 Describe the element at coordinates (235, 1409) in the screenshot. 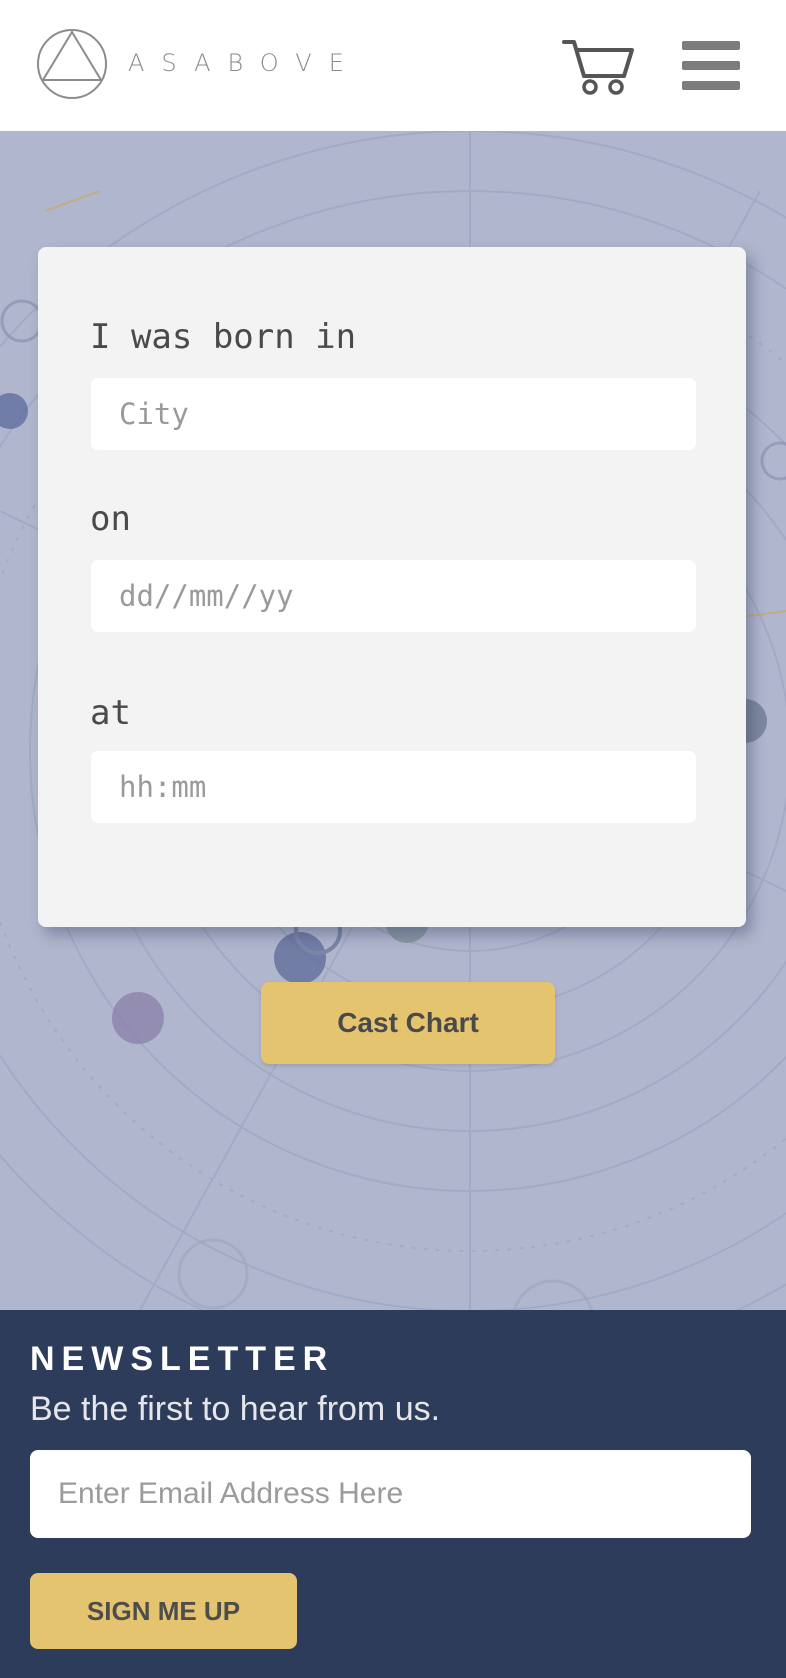

I see `newsletter-subtitle: Be the first to hear from us.` at that location.